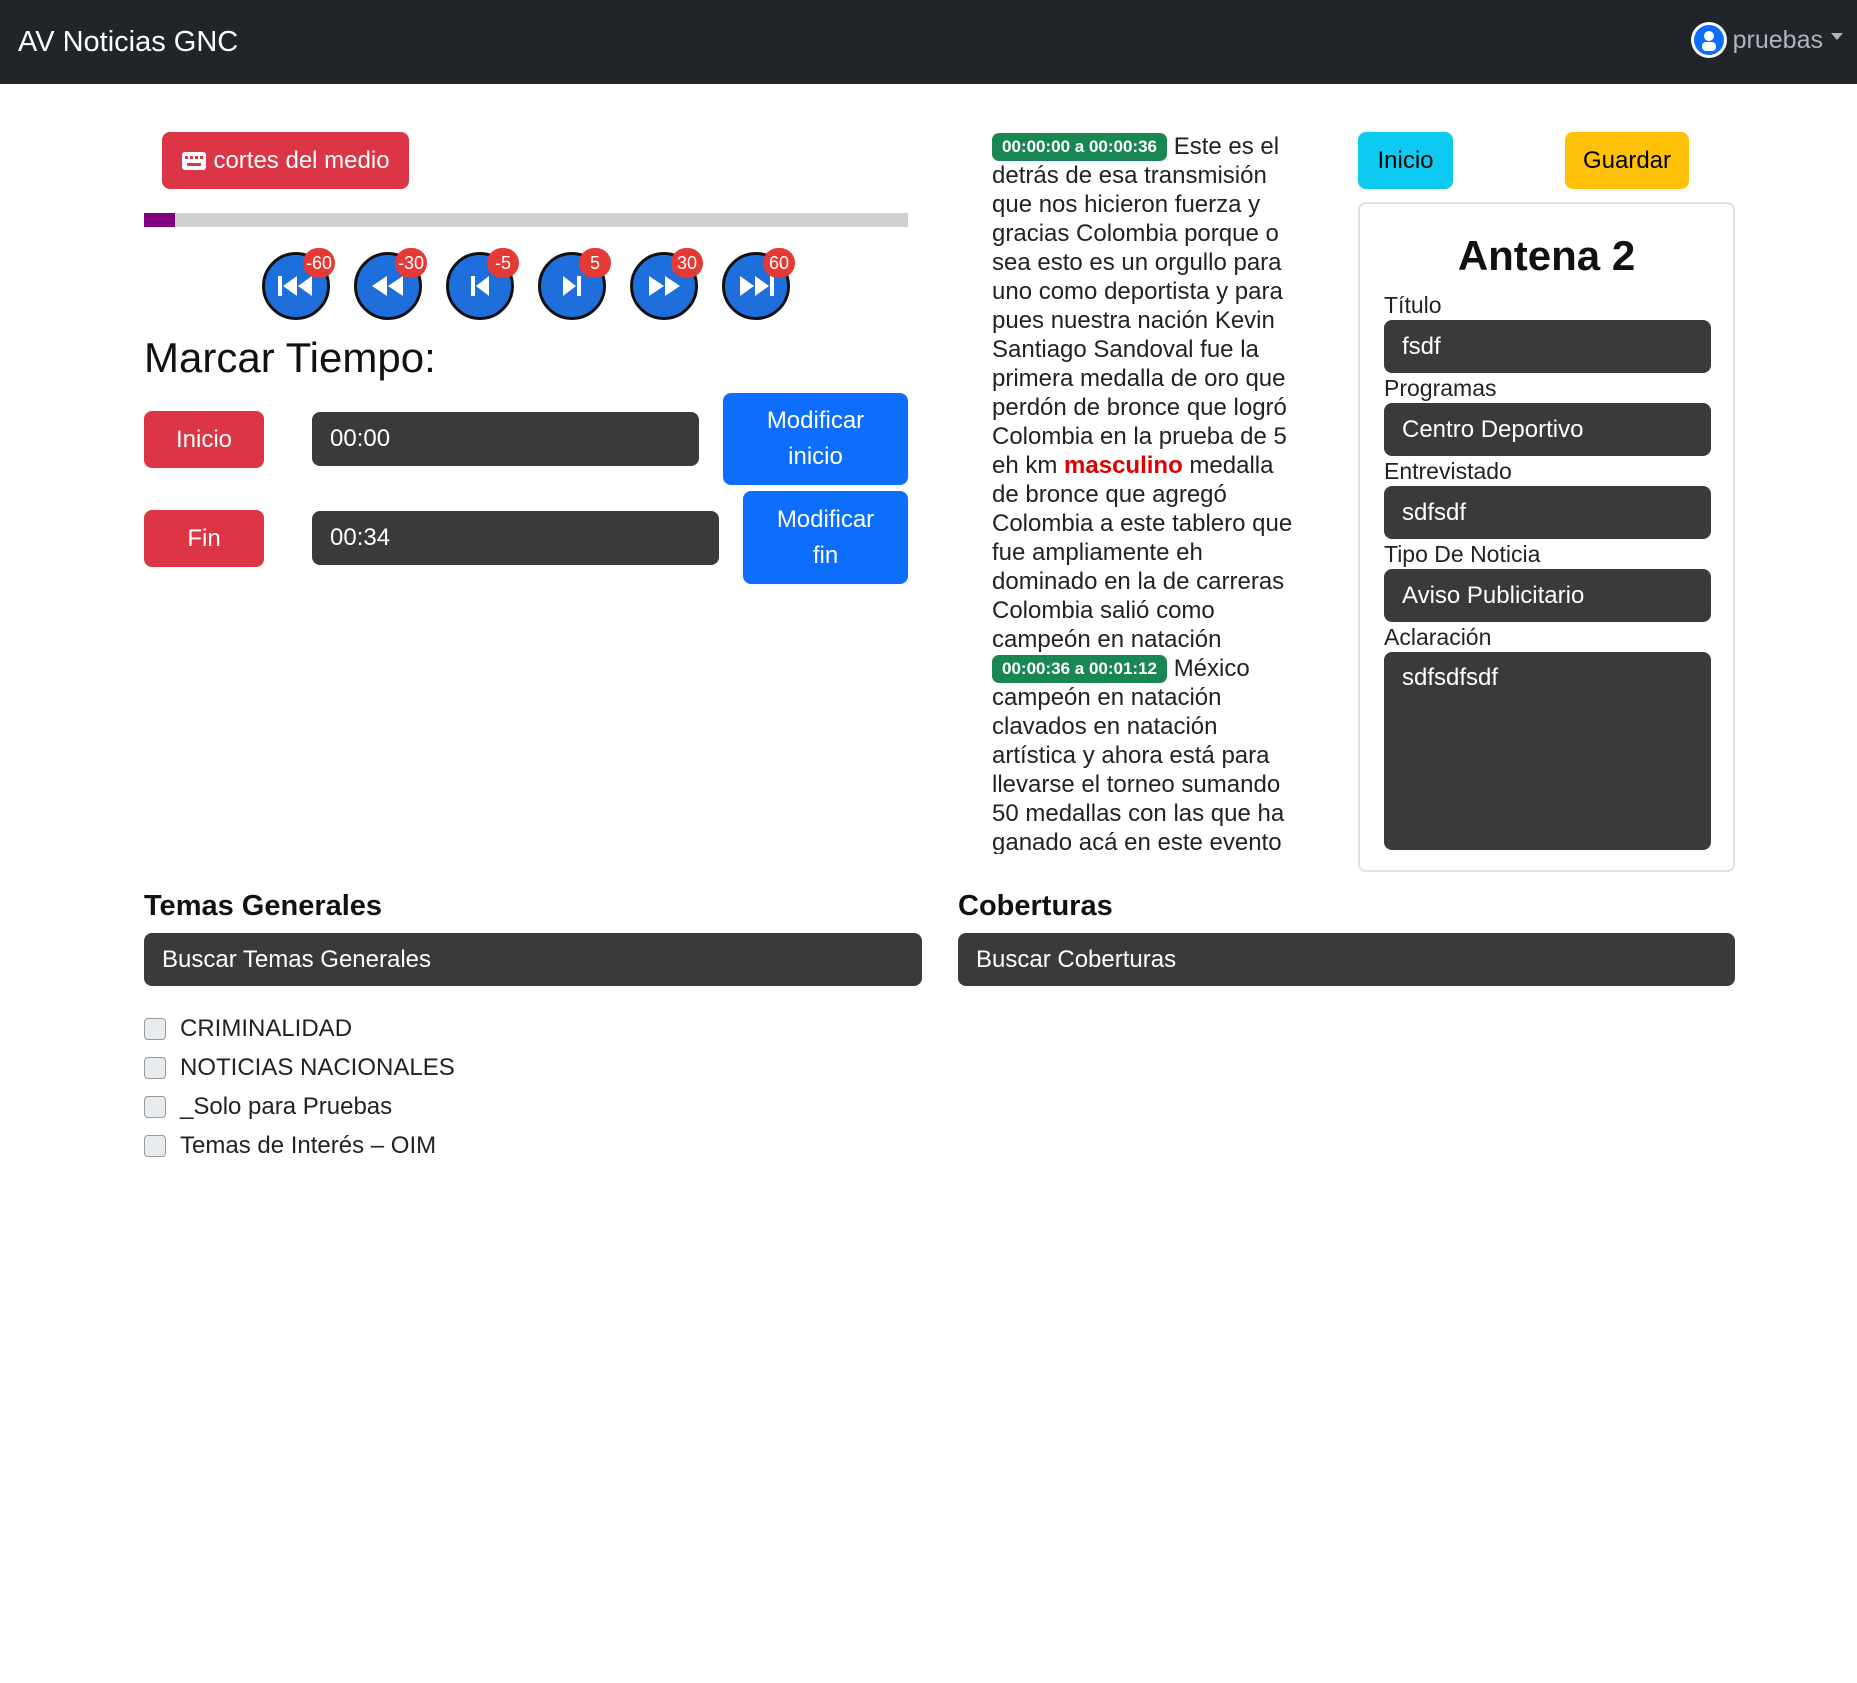 The height and width of the screenshot is (1683, 1857). What do you see at coordinates (1346, 959) in the screenshot?
I see `coberturas-search-input` at bounding box center [1346, 959].